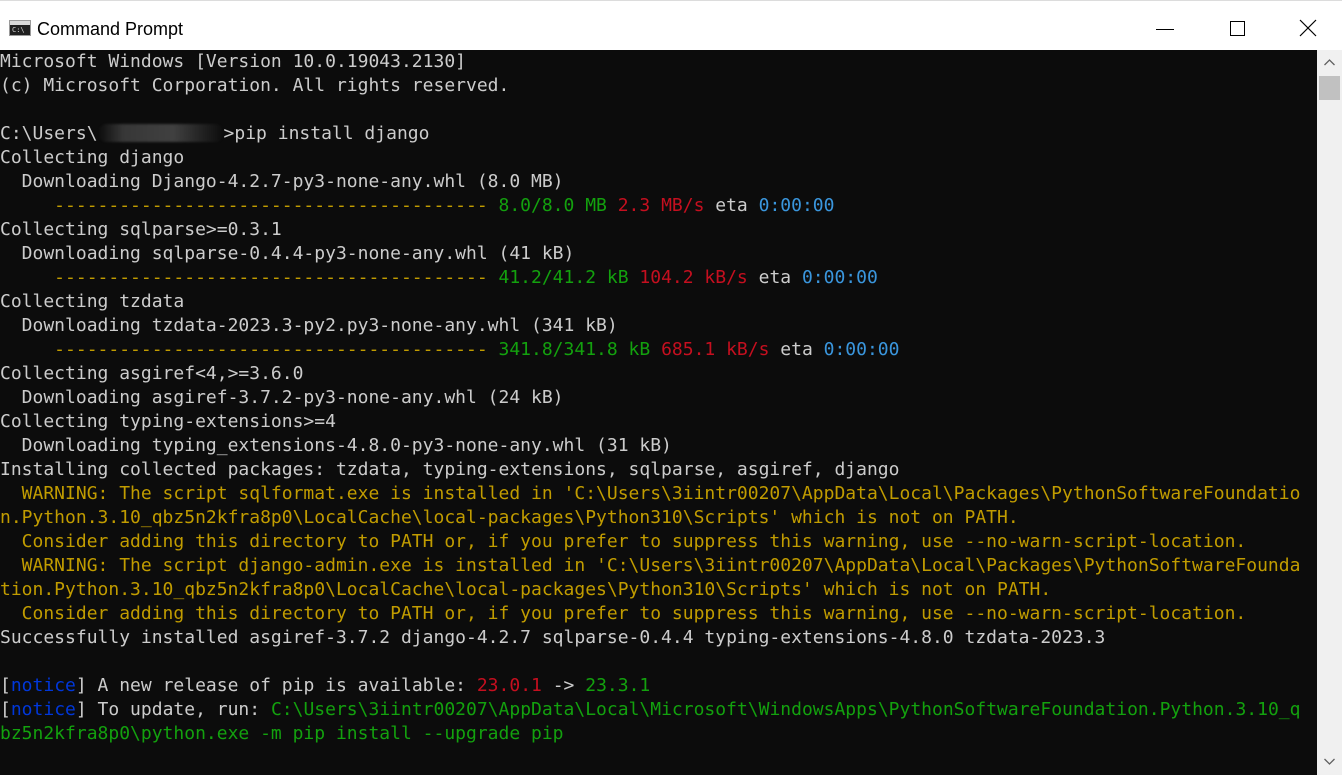 The height and width of the screenshot is (775, 1342). Describe the element at coordinates (650, 230) in the screenshot. I see `console-line: Collecting sqlparse>=0.3.1` at that location.